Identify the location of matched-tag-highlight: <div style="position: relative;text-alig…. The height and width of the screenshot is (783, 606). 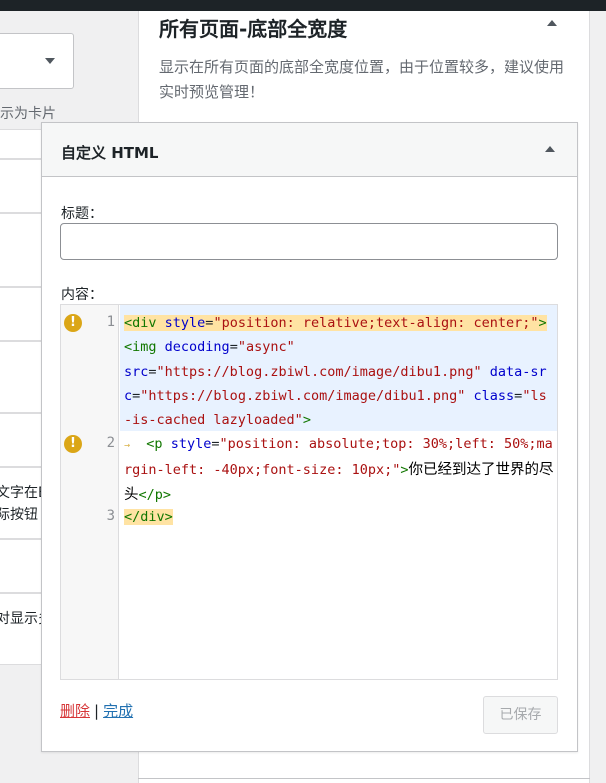
(335, 323).